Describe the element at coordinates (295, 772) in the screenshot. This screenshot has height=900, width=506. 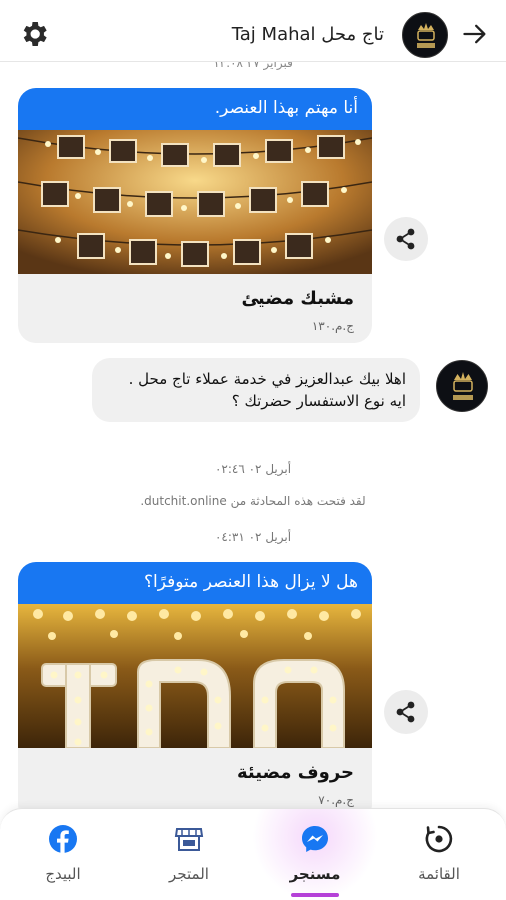
I see `product-name: حروف مضيئة` at that location.